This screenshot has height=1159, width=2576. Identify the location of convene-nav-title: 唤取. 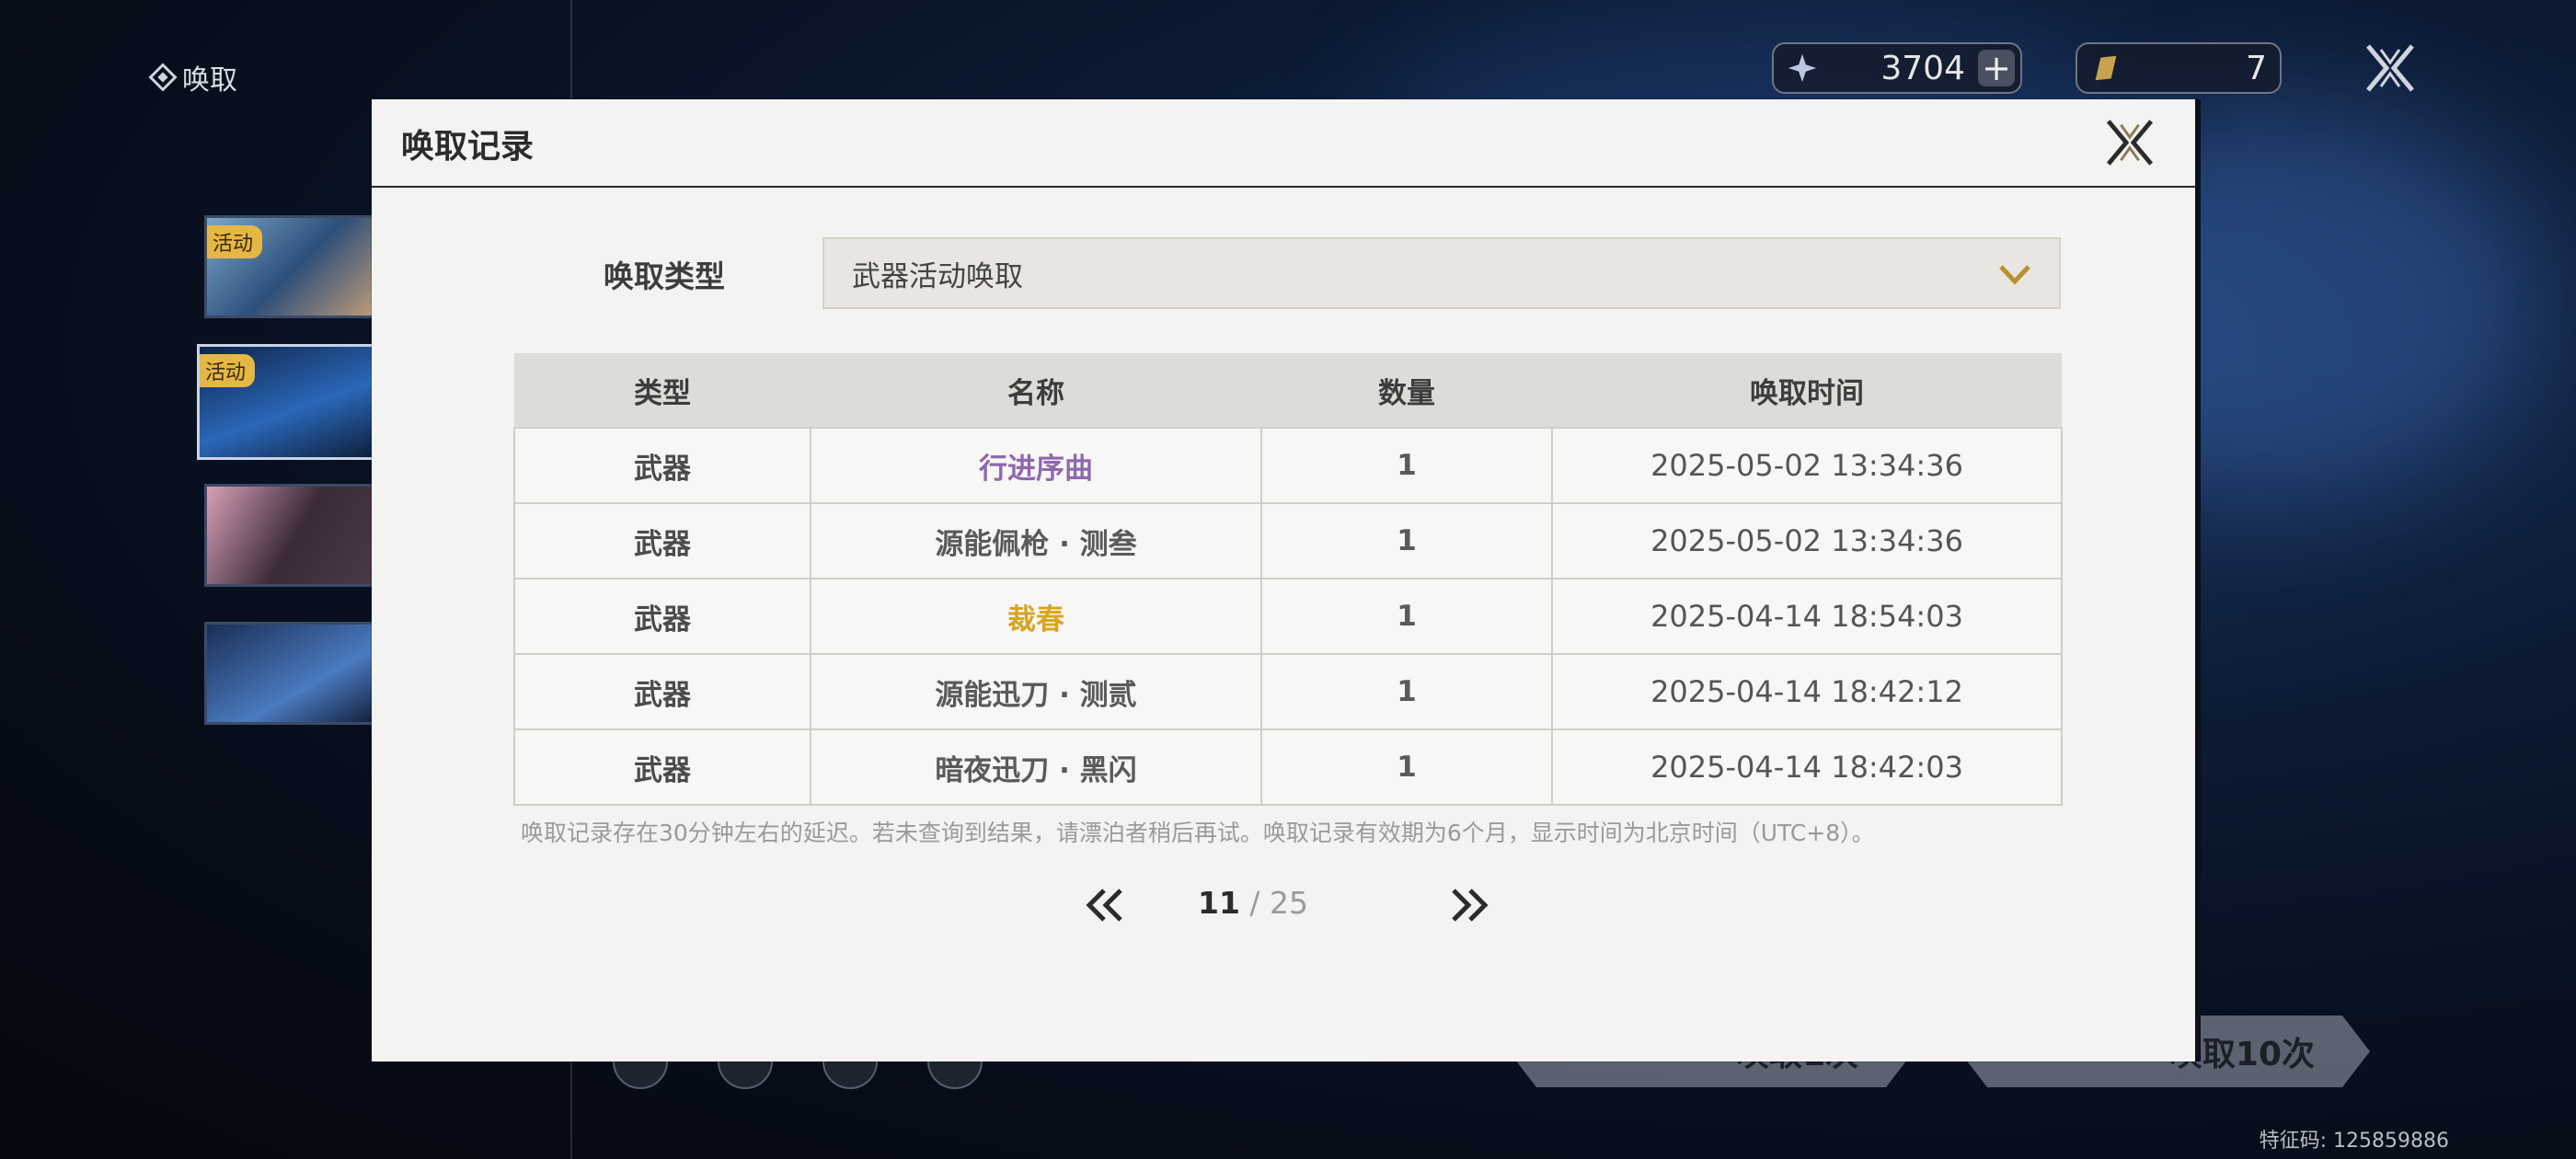
(192, 77).